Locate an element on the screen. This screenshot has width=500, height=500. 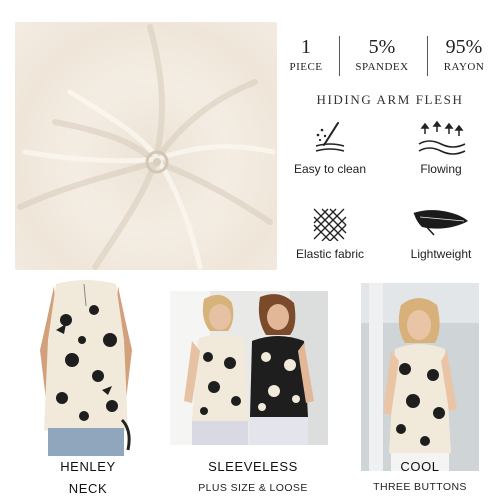
caption-title: COOL is located at coordinates (420, 466).